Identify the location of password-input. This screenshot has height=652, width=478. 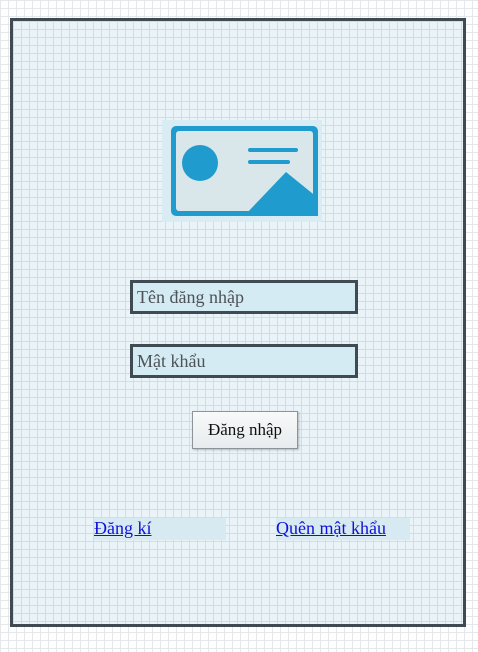
(244, 361).